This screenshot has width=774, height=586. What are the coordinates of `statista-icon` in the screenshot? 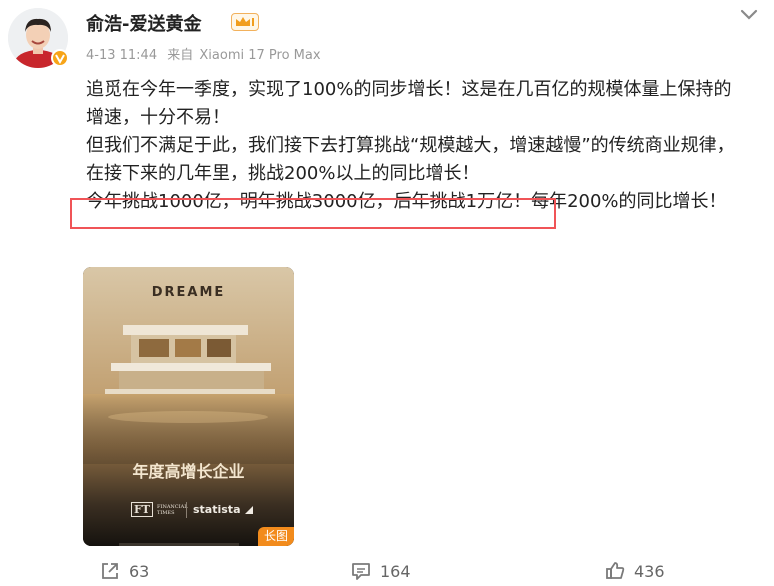 It's located at (248, 509).